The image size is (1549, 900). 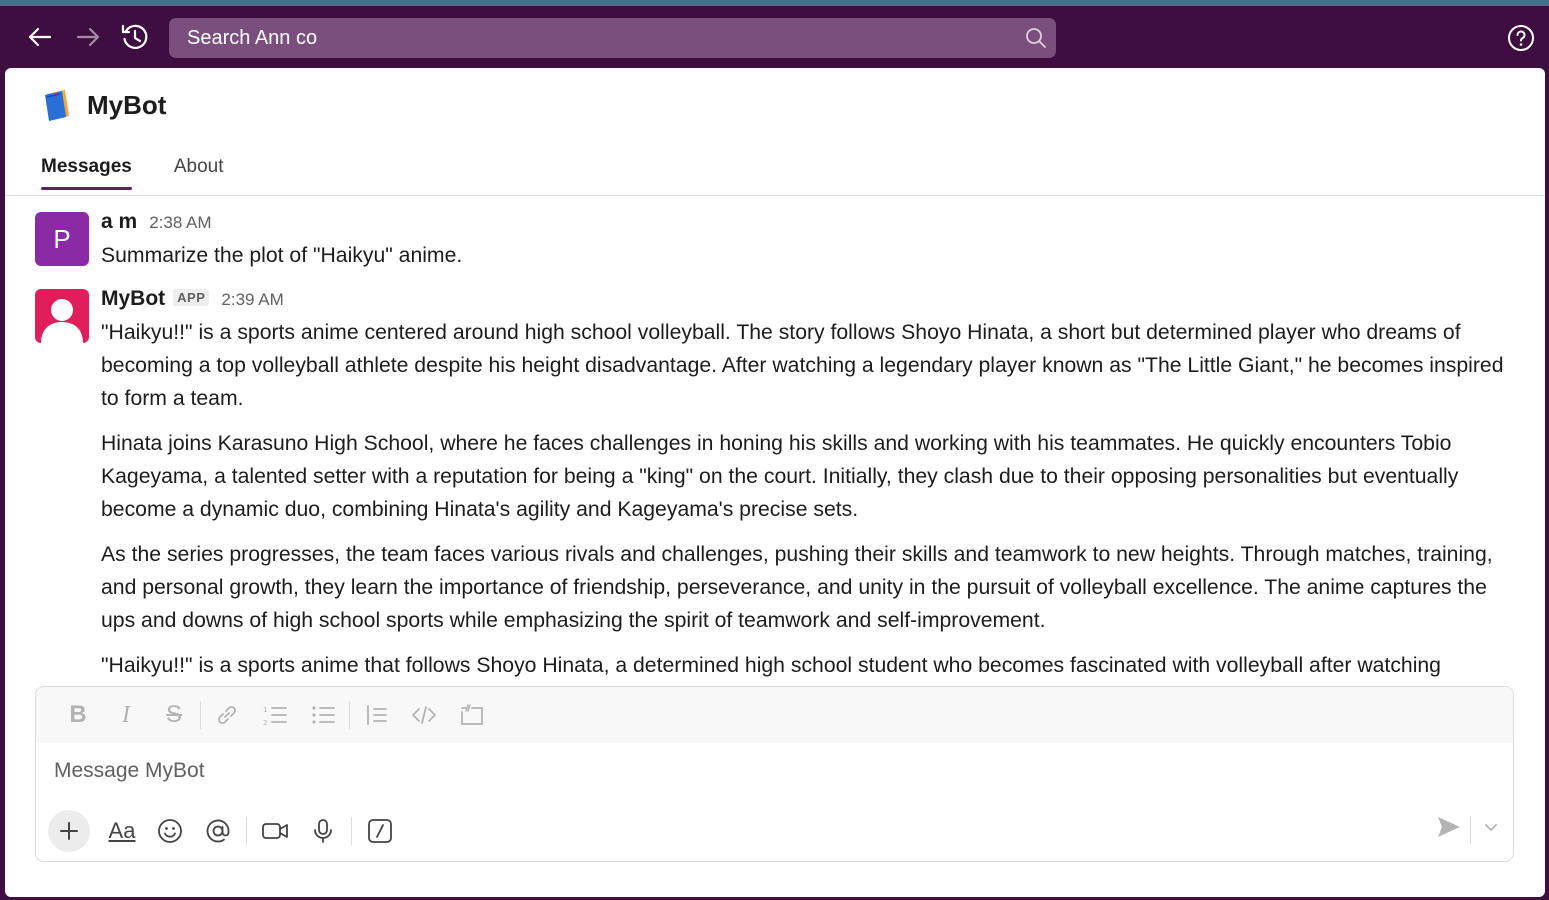 What do you see at coordinates (40, 37) in the screenshot?
I see `back-arrow-icon` at bounding box center [40, 37].